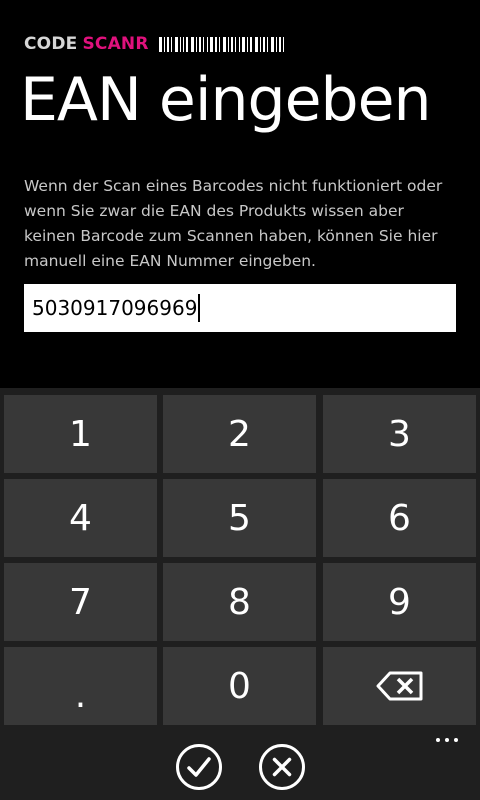 The height and width of the screenshot is (800, 480). Describe the element at coordinates (51, 44) in the screenshot. I see `brand-code: CODE` at that location.